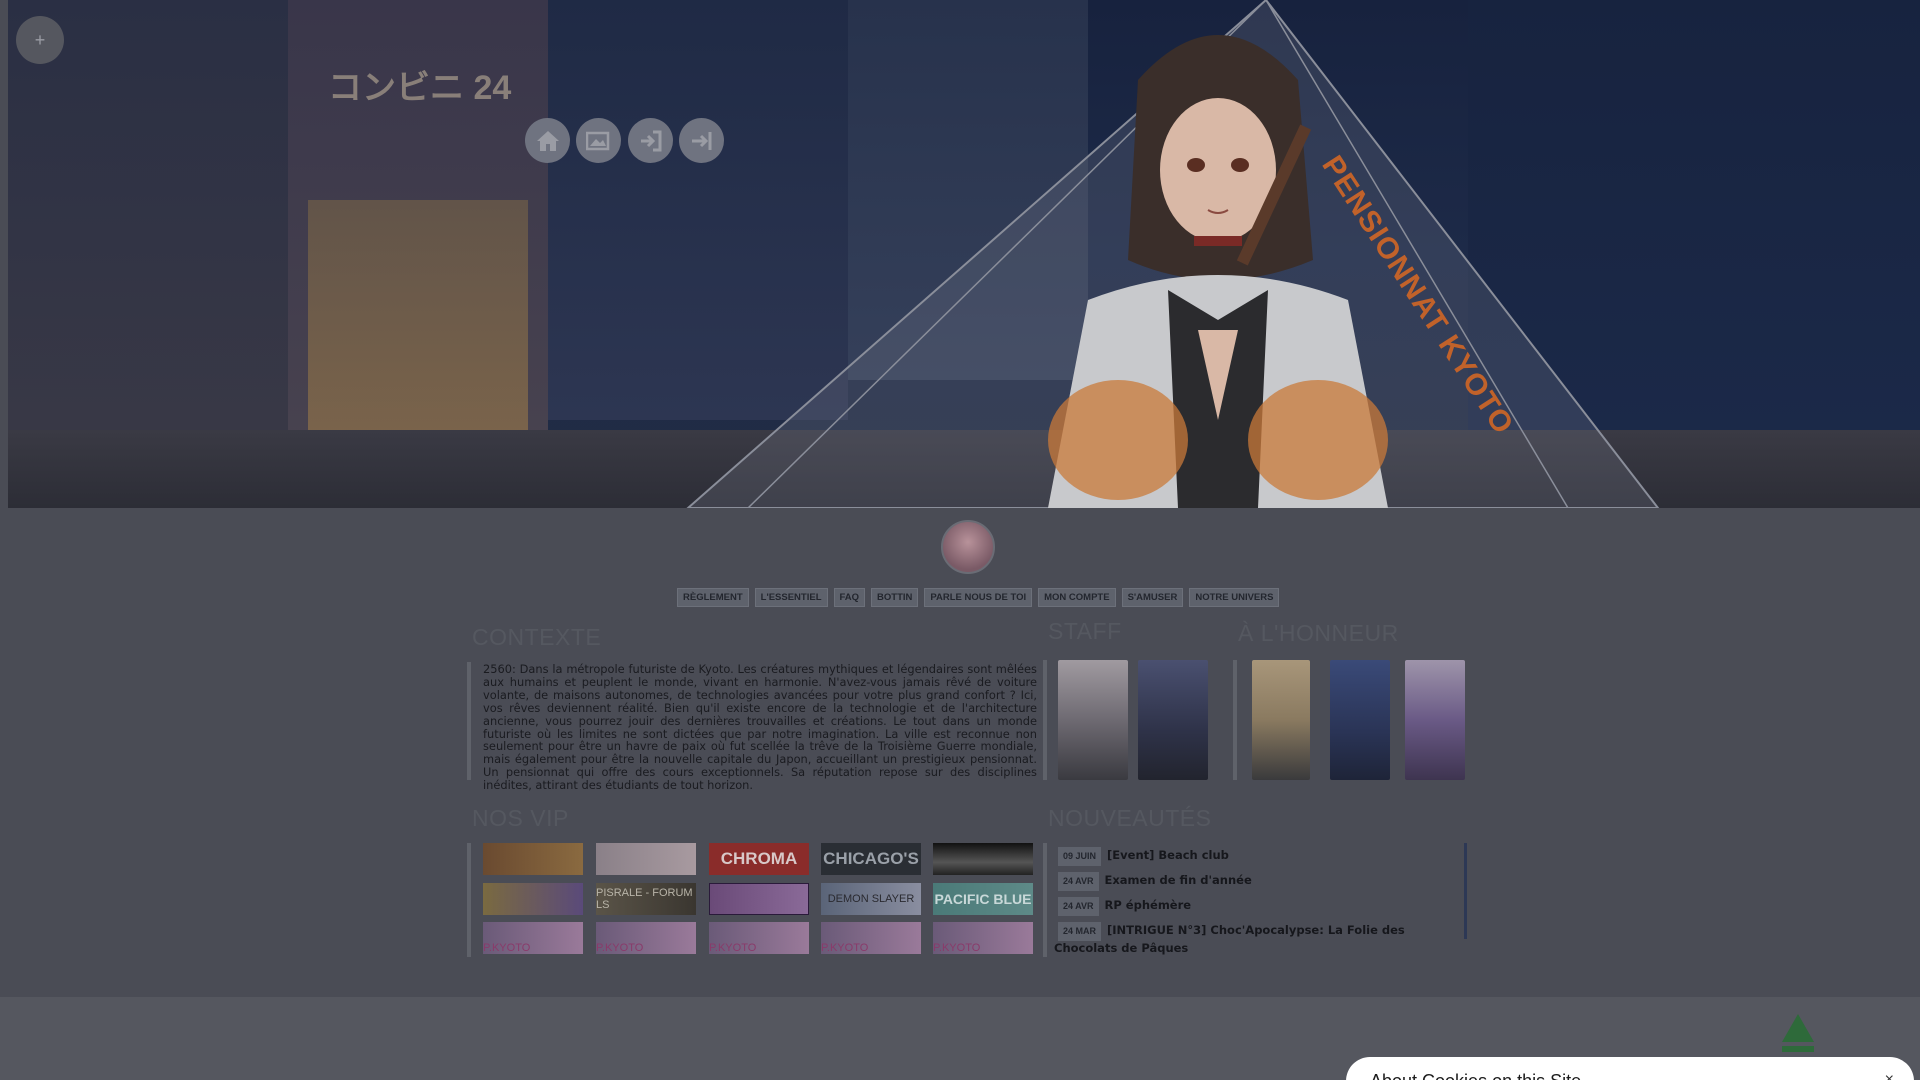 The width and height of the screenshot is (1920, 1080). Describe the element at coordinates (1318, 633) in the screenshot. I see `honneur-title: À L'HONNEUR` at that location.